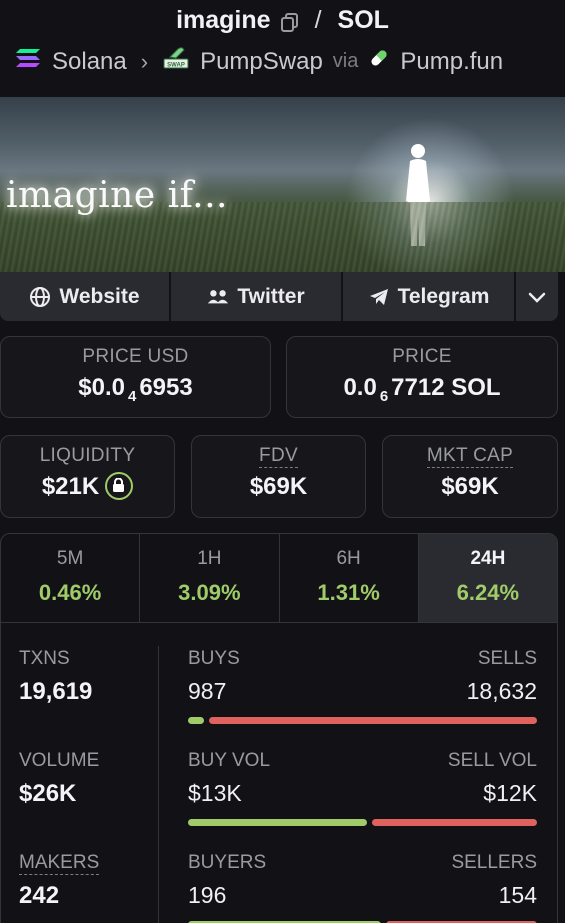 The height and width of the screenshot is (923, 565). Describe the element at coordinates (87, 455) in the screenshot. I see `liquidity-label: LIQUIDITY` at that location.